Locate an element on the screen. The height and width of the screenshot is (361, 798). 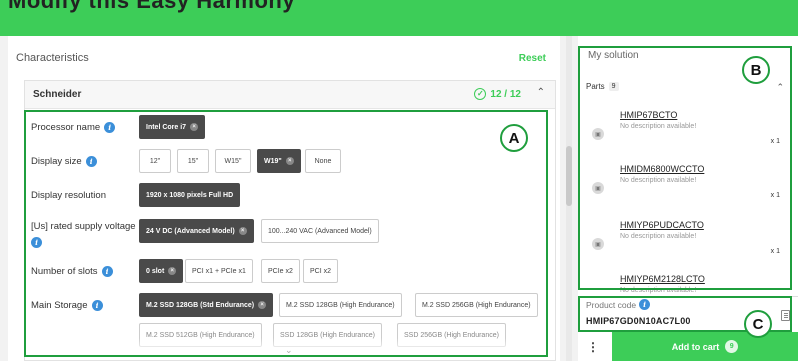
part-code-link: HMIYP6PUDCACTO is located at coordinates (662, 225).